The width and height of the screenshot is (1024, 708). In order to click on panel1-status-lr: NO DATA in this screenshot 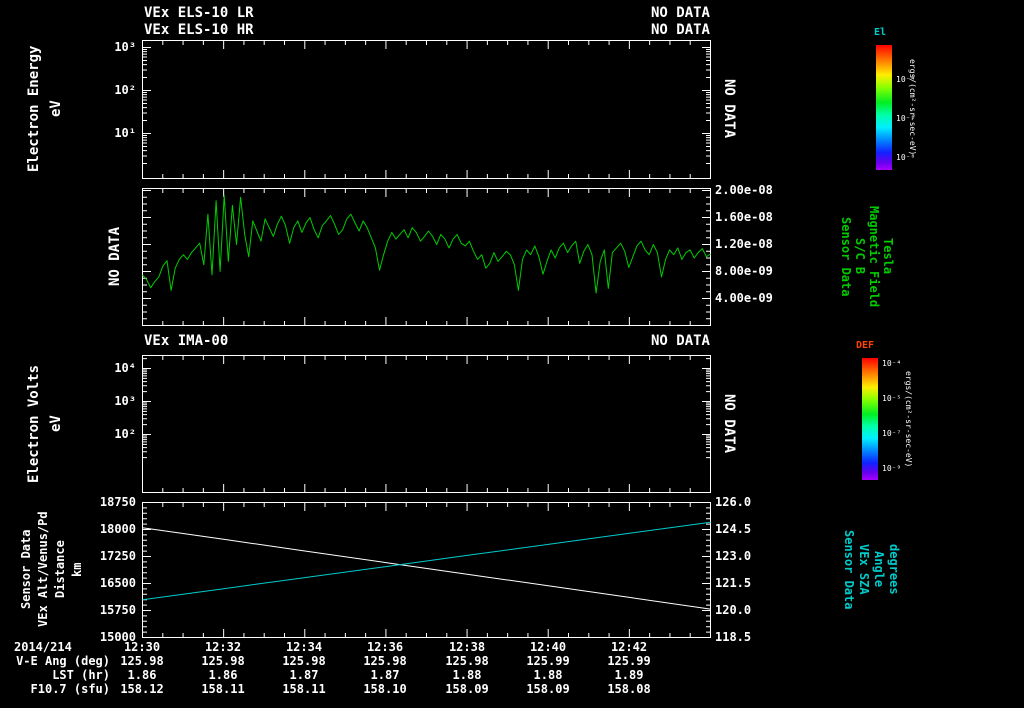, I will do `click(680, 13)`.